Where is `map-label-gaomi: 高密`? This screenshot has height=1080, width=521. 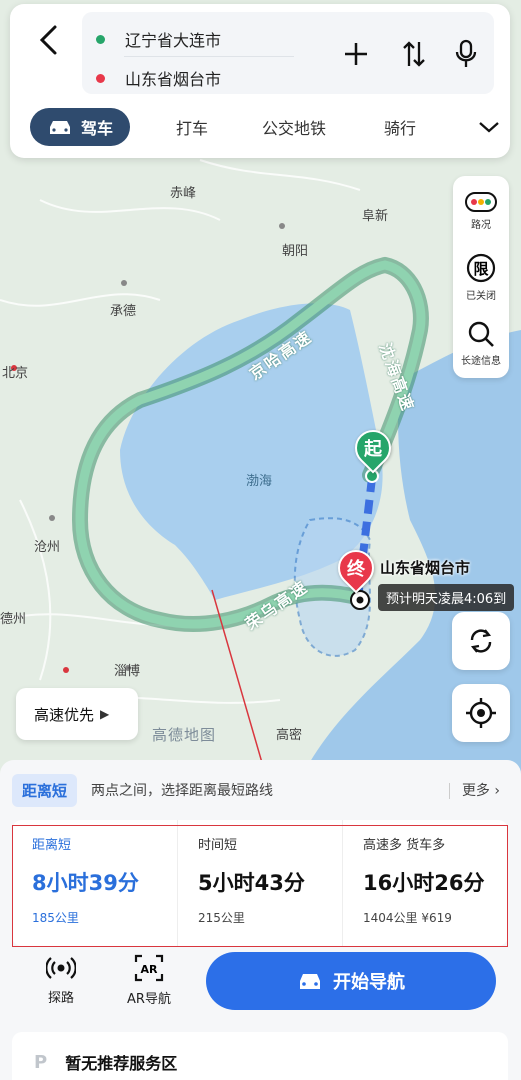
map-label-gaomi: 高密 is located at coordinates (289, 735).